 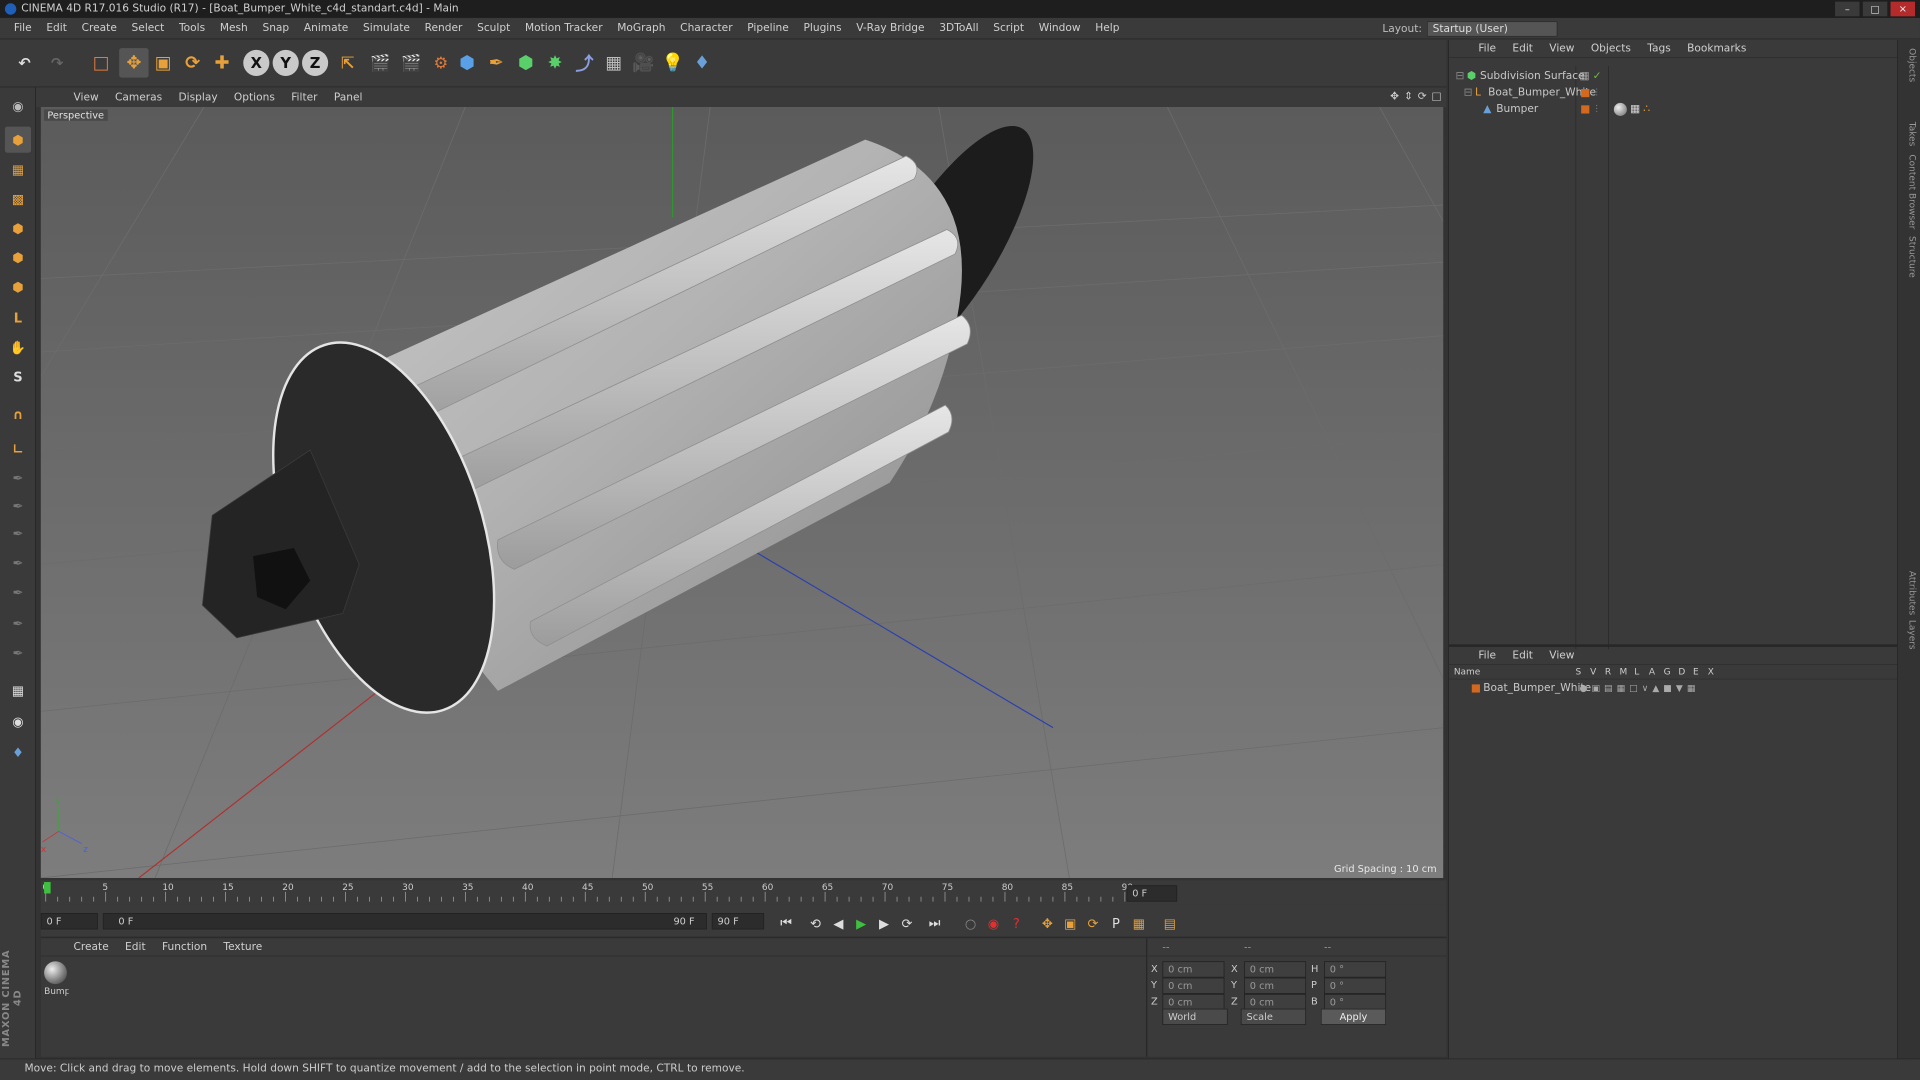 What do you see at coordinates (768, 28) in the screenshot?
I see `menu-pipeline: Pipeline` at bounding box center [768, 28].